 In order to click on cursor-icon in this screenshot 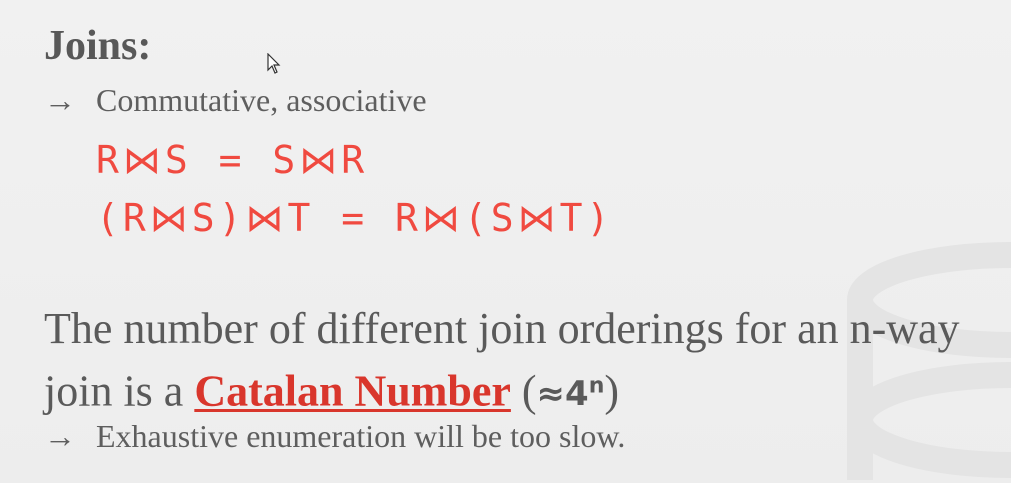, I will do `click(274, 63)`.